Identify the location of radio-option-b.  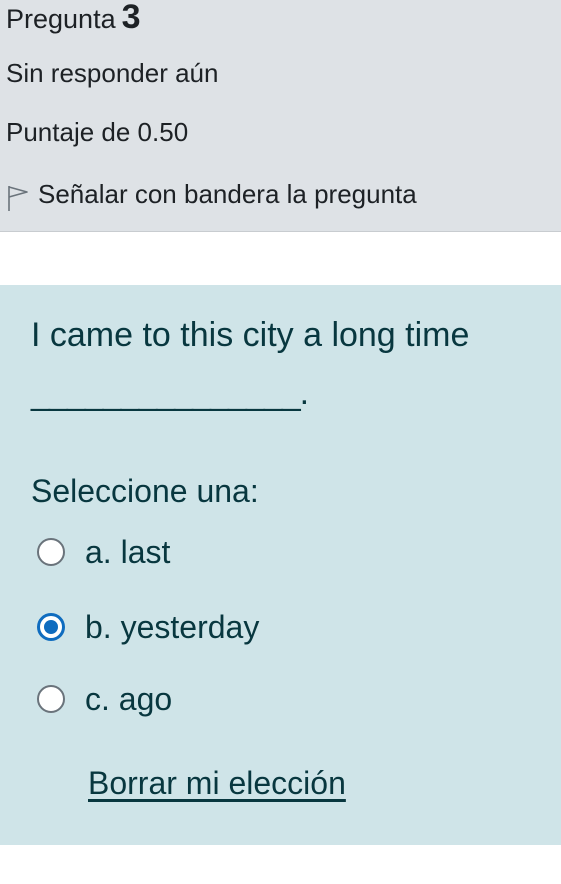
(51, 627).